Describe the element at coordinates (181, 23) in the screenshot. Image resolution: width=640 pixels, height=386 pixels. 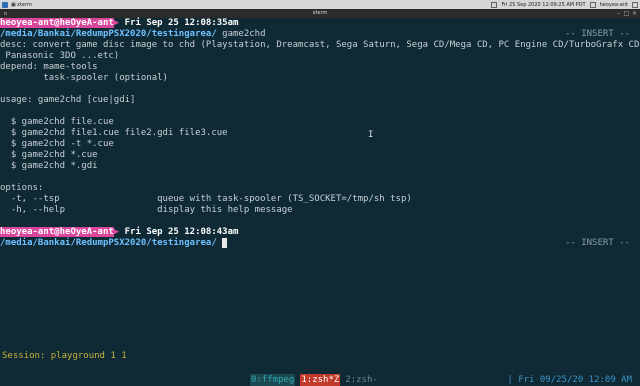
I see `prompt-date: Fri Sep 25 12:08:35am` at that location.